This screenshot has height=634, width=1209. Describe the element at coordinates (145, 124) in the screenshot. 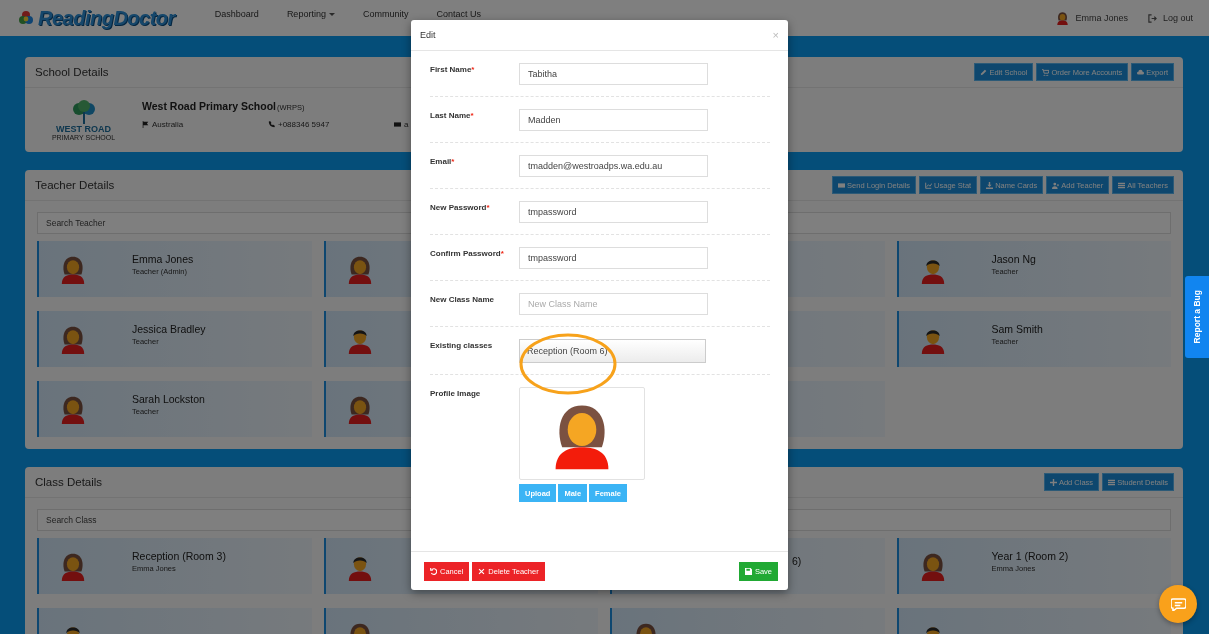

I see `flag-icon` at that location.